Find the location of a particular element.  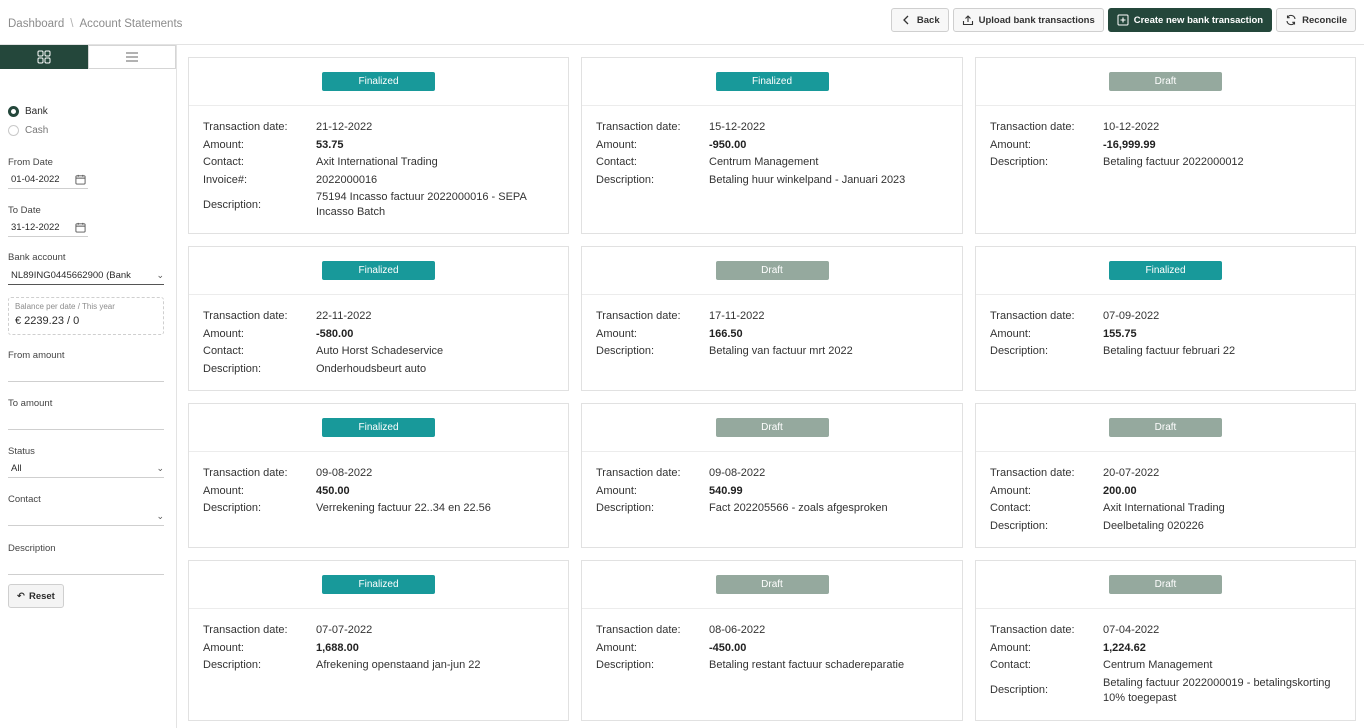

amount-value: 53.75 is located at coordinates (330, 144).